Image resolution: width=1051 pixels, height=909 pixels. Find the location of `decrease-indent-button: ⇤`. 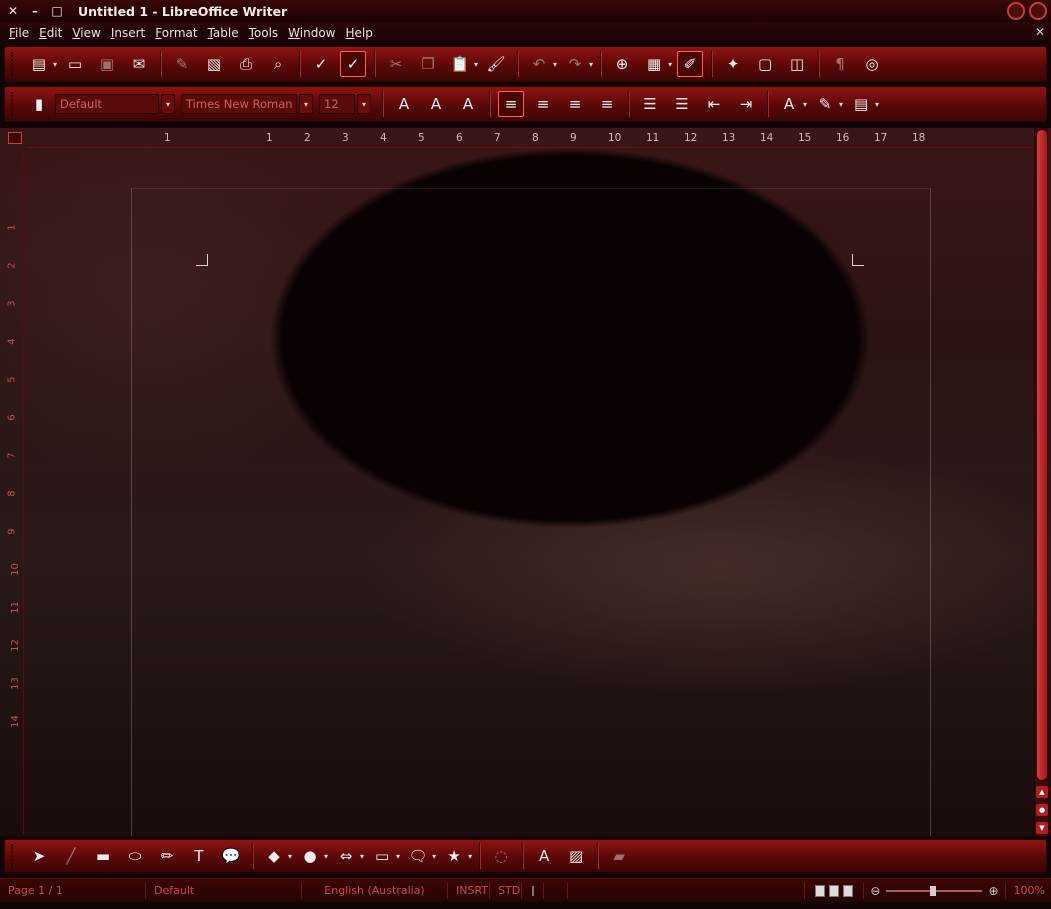

decrease-indent-button: ⇤ is located at coordinates (714, 104).